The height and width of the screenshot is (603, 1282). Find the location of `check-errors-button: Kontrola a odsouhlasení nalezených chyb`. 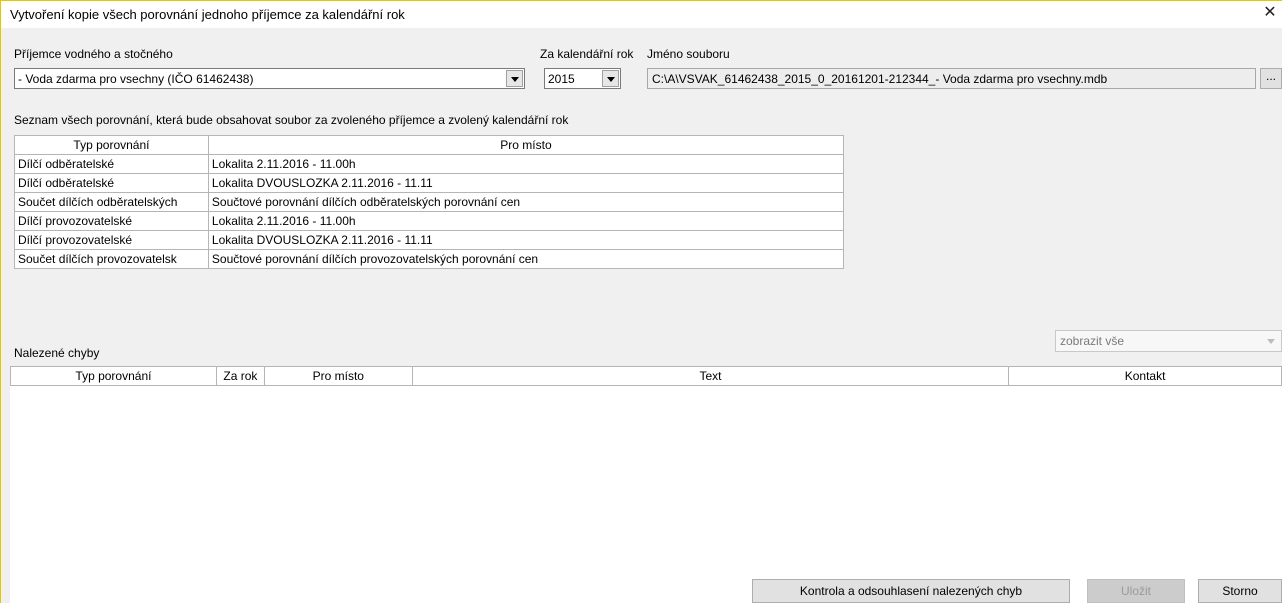

check-errors-button: Kontrola a odsouhlasení nalezených chyb is located at coordinates (911, 591).